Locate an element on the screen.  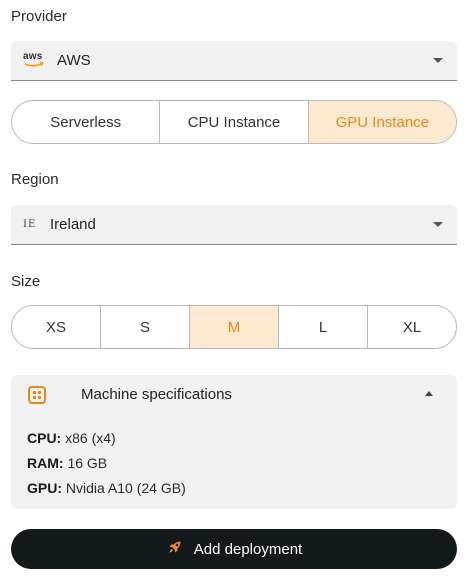
region-label: Region is located at coordinates (35, 179).